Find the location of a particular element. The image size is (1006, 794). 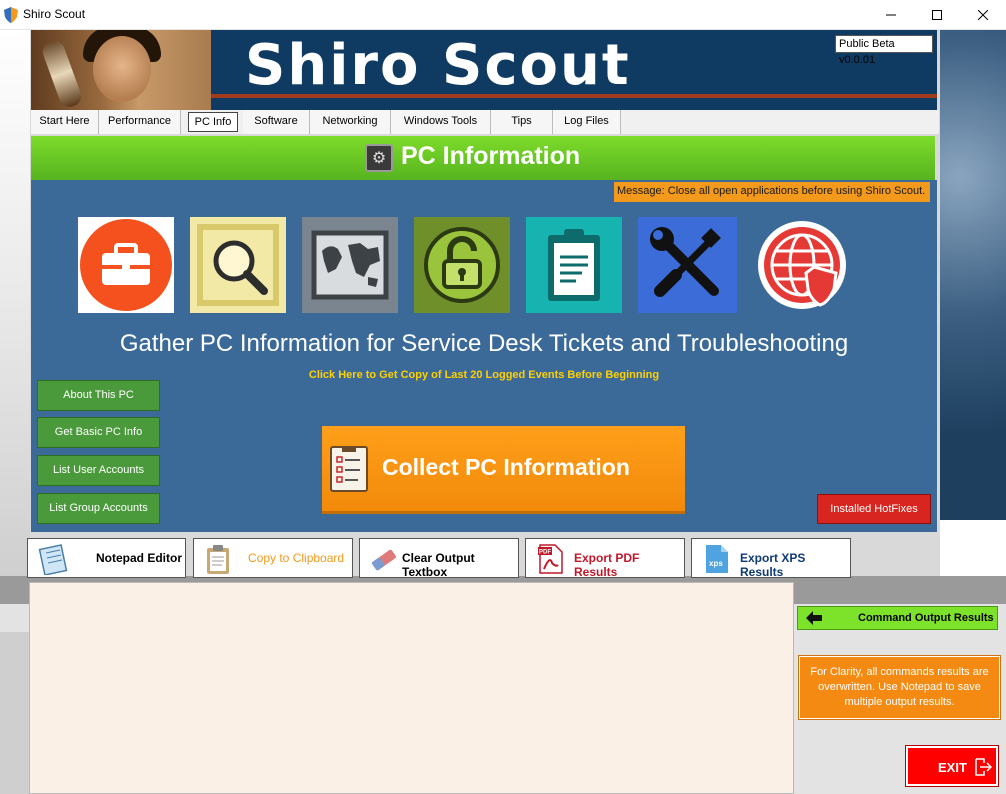

list-user-accounts-button: List User Accounts is located at coordinates (98, 470).